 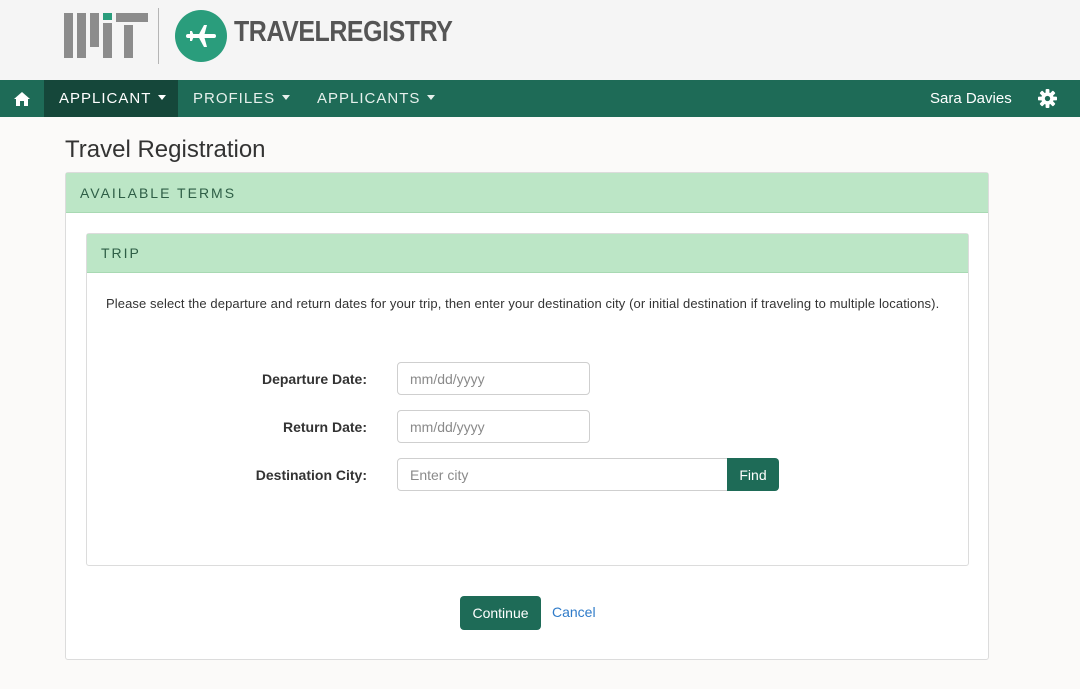 I want to click on brand-title: TRAVELREGISTRY, so click(x=343, y=32).